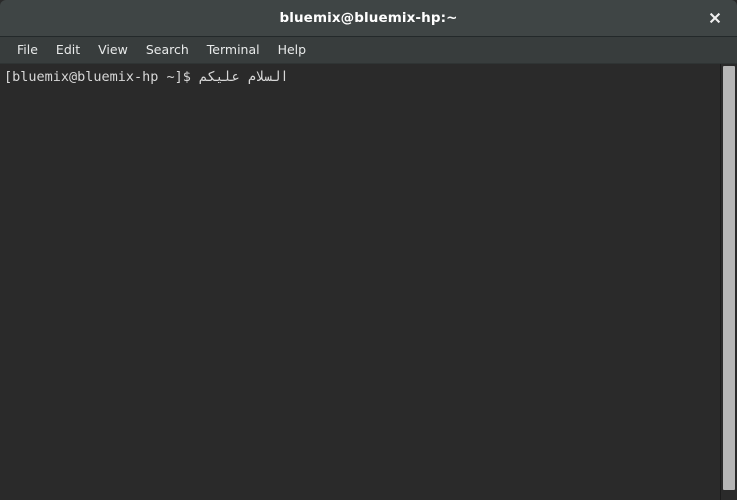  Describe the element at coordinates (27, 50) in the screenshot. I see `menu-item-file: File` at that location.